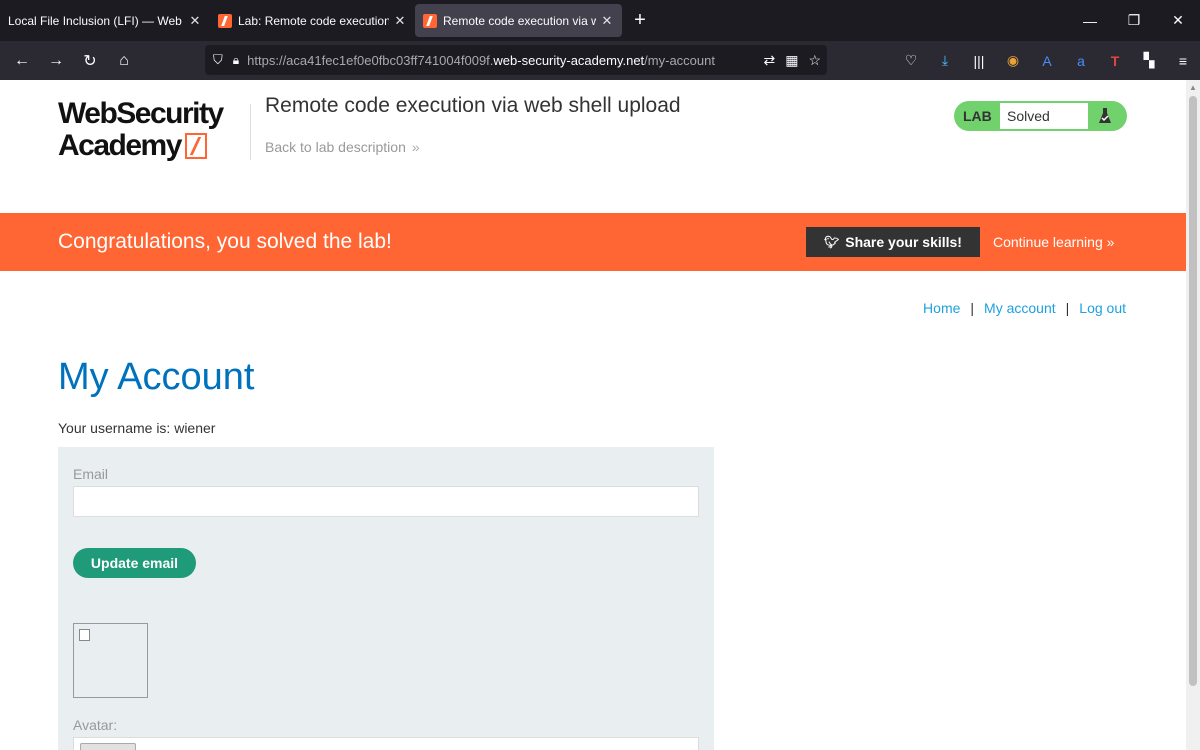 The width and height of the screenshot is (1200, 750). I want to click on lab-status-badge: LAB Solved, so click(1040, 116).